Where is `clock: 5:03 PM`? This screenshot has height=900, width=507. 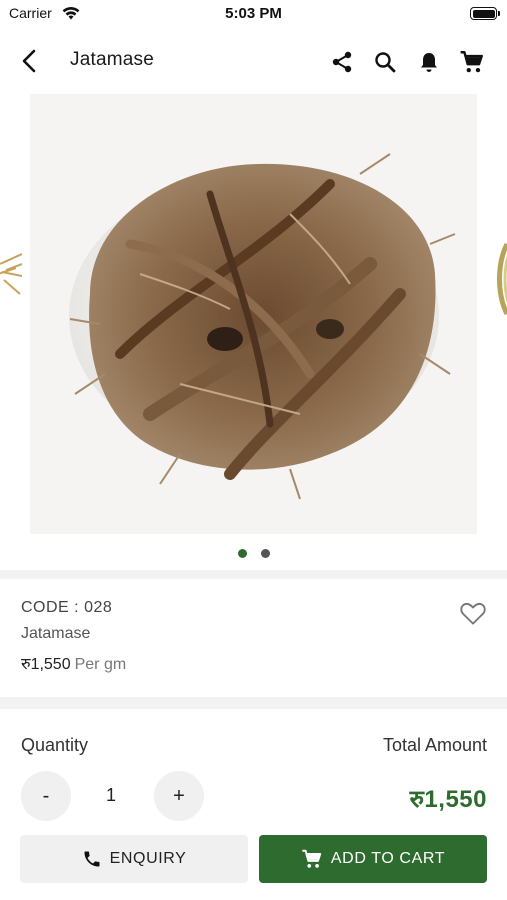
clock: 5:03 PM is located at coordinates (253, 13).